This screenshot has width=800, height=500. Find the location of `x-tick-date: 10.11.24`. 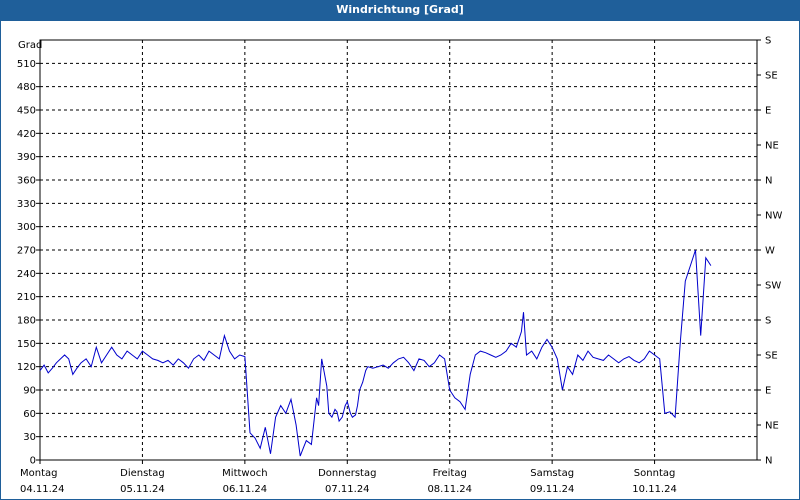

x-tick-date: 10.11.24 is located at coordinates (654, 489).